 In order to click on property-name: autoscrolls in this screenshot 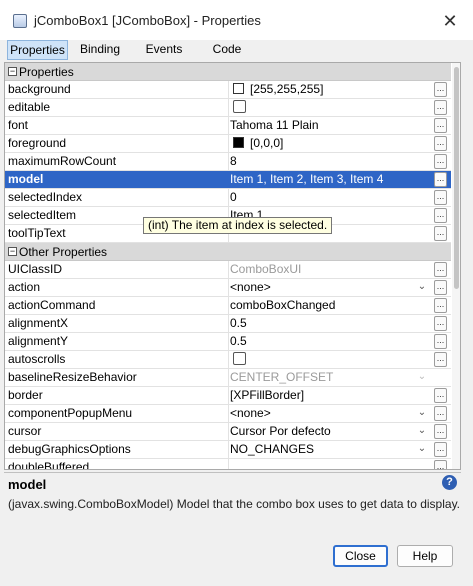, I will do `click(118, 359)`.